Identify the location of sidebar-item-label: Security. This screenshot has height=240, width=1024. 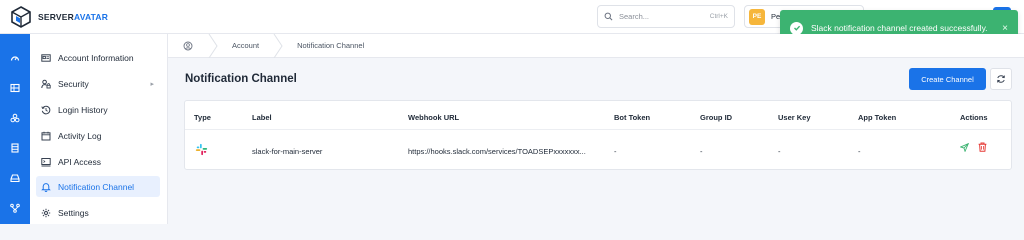
(73, 83).